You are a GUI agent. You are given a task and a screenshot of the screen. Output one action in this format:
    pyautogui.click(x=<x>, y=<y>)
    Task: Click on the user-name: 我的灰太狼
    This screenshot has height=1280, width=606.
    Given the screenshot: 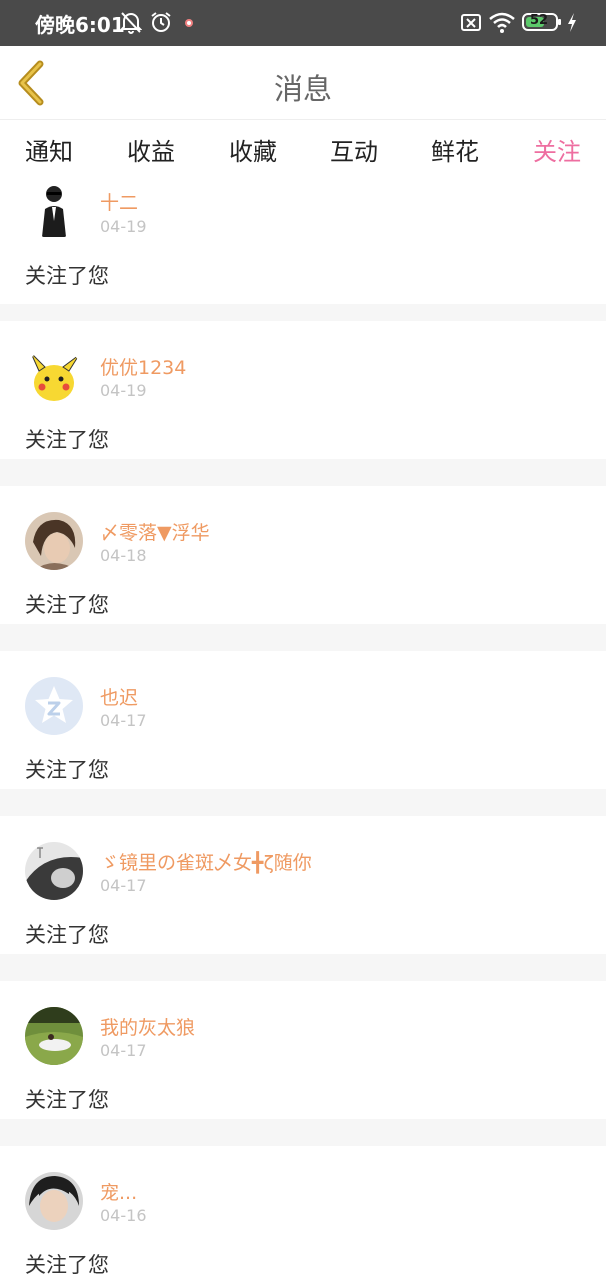 What is the action you would take?
    pyautogui.click(x=147, y=1026)
    